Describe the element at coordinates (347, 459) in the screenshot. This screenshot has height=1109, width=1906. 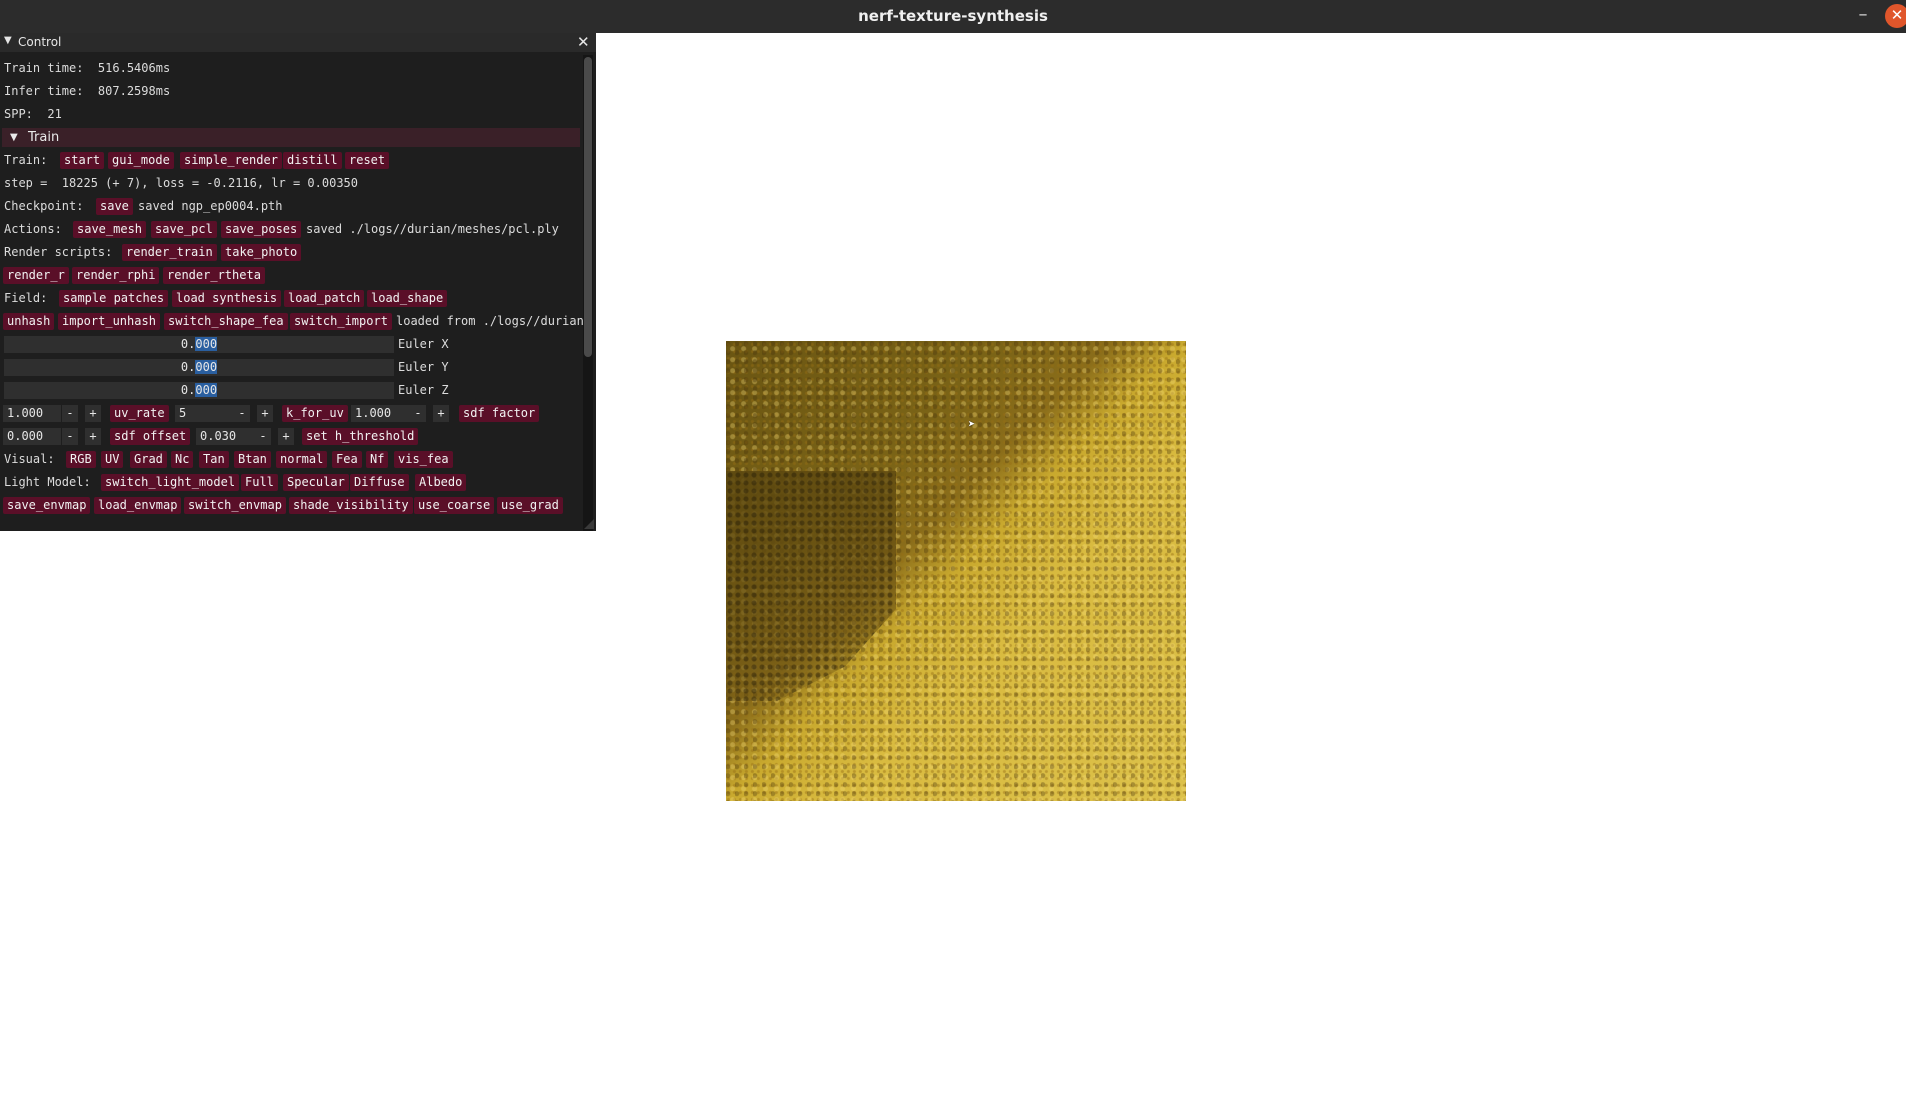
I see `visual-fea-button: Fea` at that location.